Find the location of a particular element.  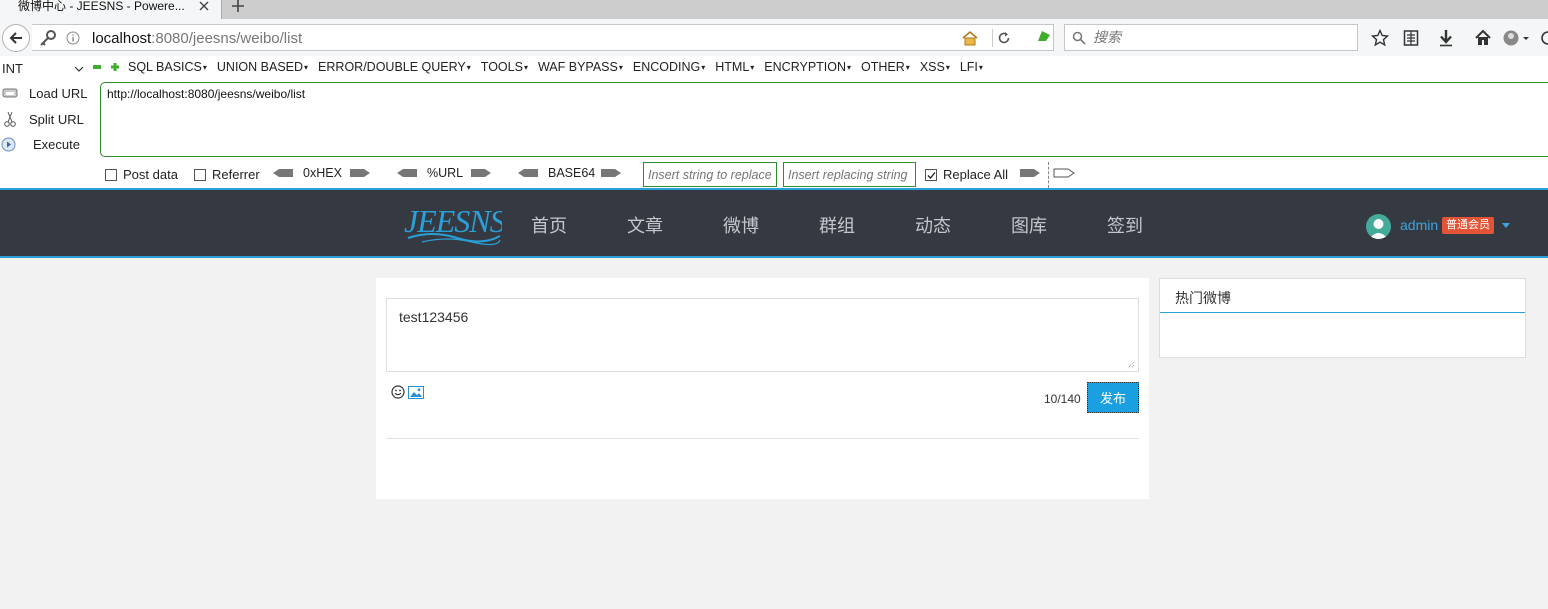

referrer-checkbox: Referrer is located at coordinates (227, 174).